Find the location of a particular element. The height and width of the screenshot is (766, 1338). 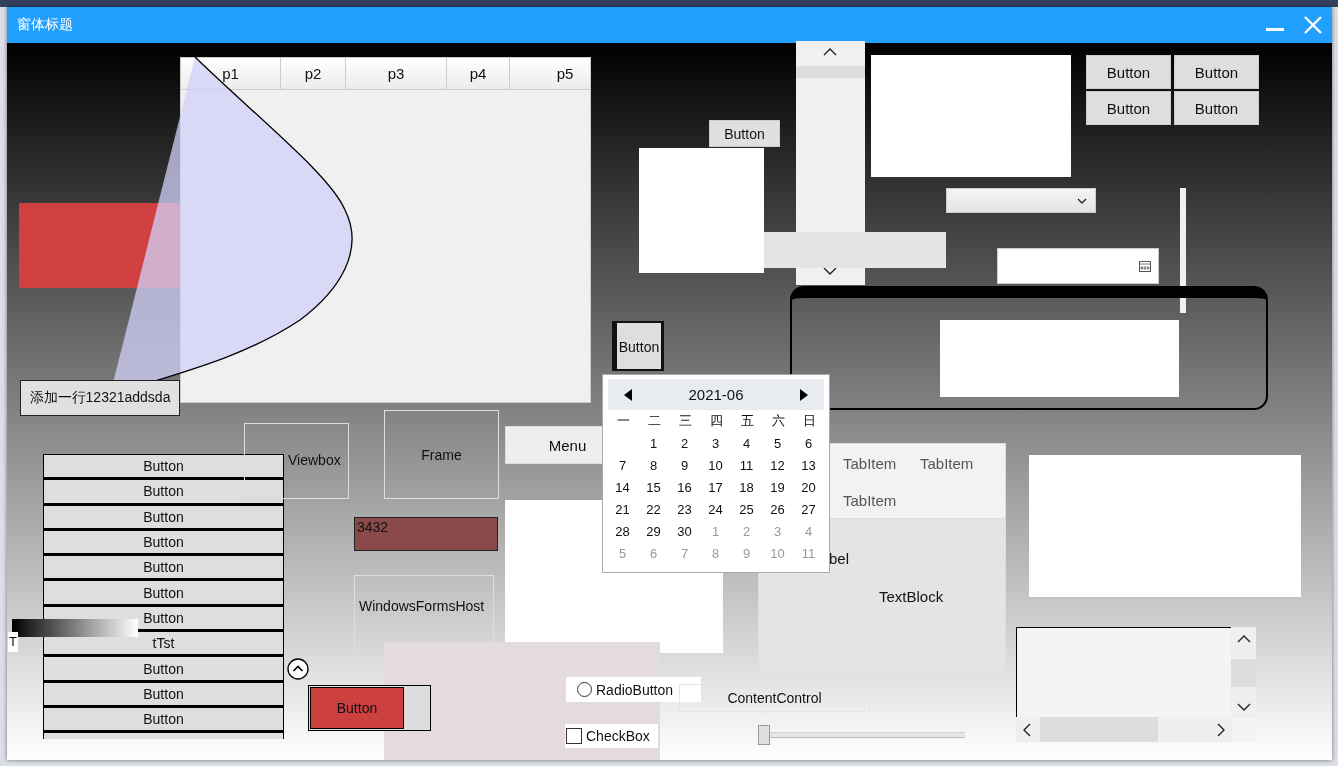

forms-host-label: WindowsFormsHost is located at coordinates (422, 606).